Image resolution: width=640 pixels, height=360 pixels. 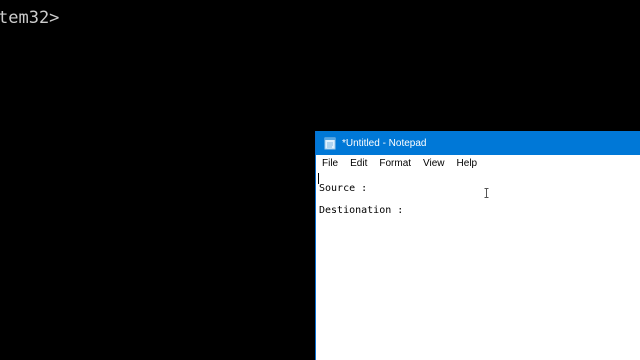 What do you see at coordinates (478, 143) in the screenshot?
I see `notepad-title-bar: *Untitled - Notepad` at bounding box center [478, 143].